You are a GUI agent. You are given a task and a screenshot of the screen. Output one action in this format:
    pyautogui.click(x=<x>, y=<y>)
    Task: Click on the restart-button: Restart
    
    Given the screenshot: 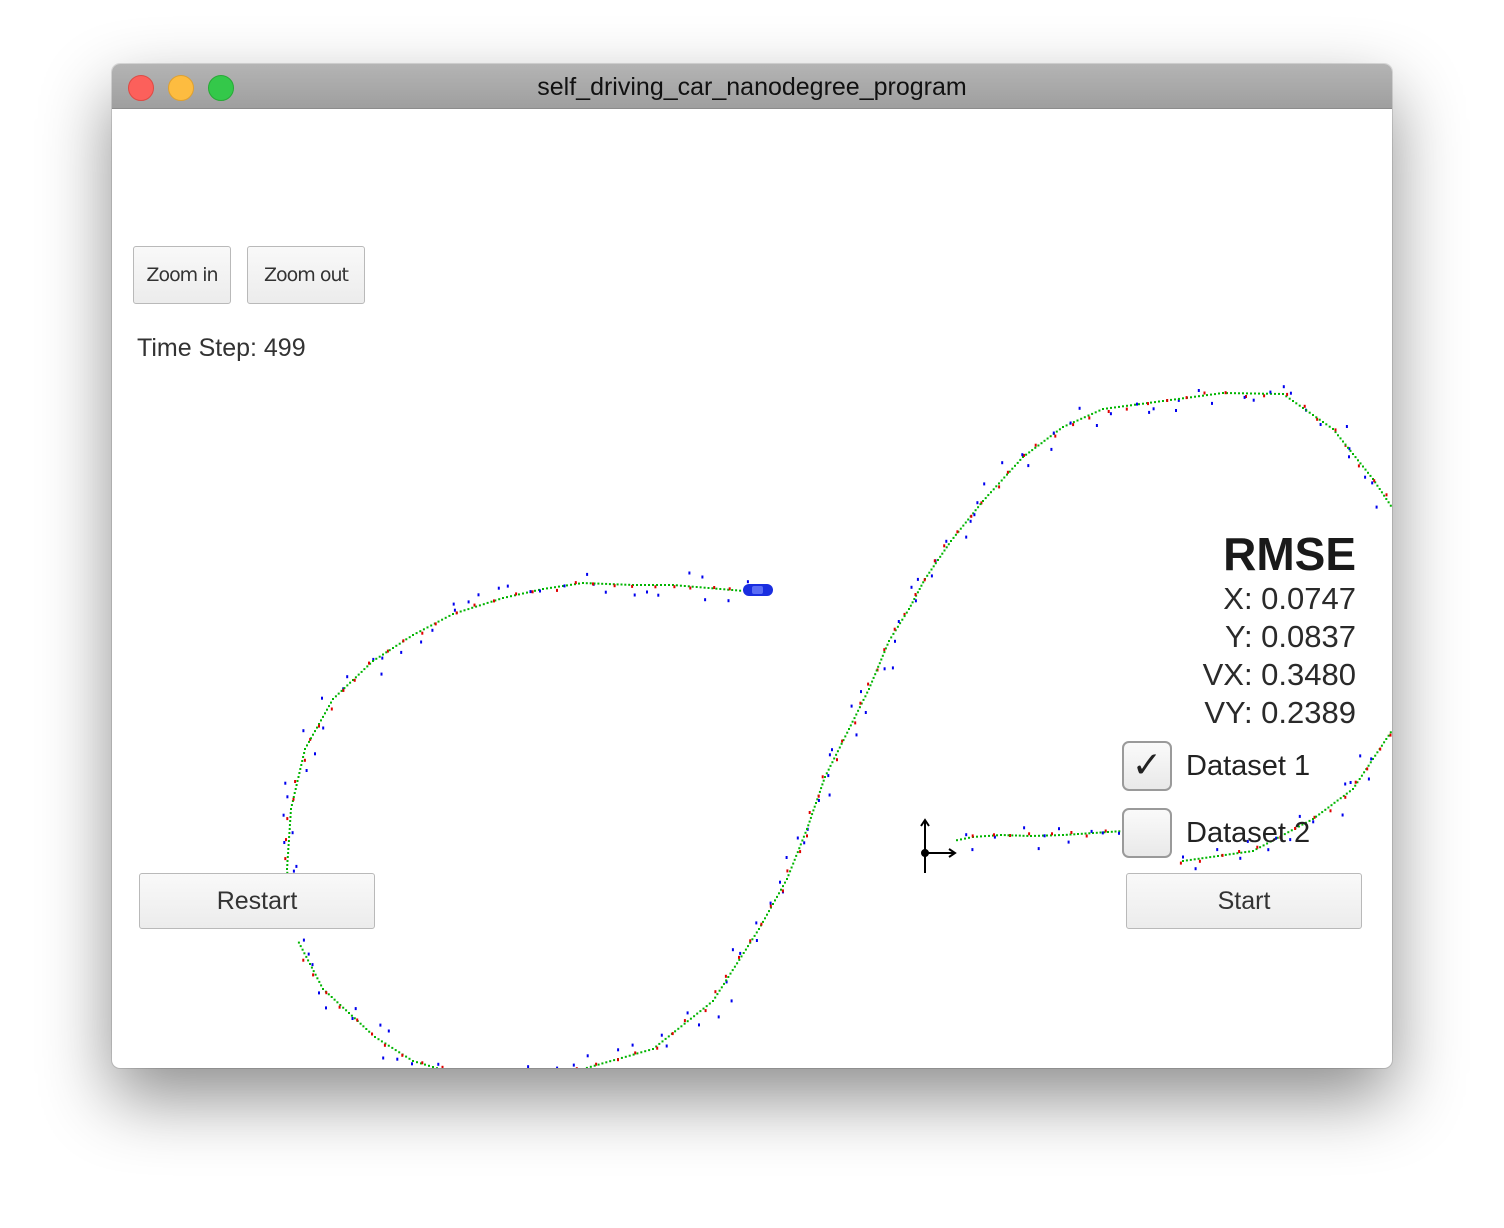 What is the action you would take?
    pyautogui.click(x=257, y=901)
    